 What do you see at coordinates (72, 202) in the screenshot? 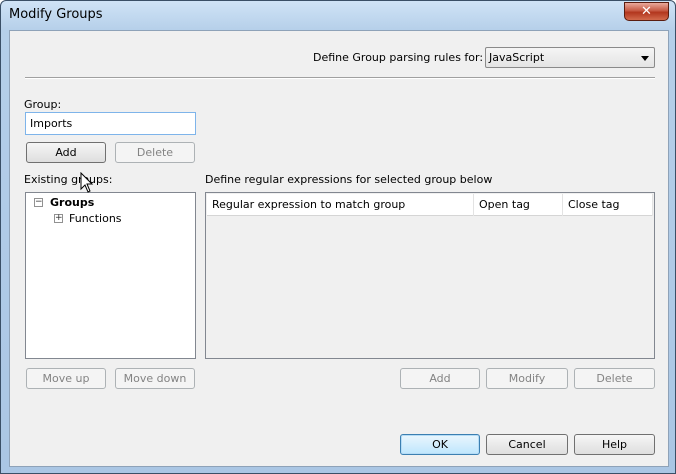
I see `tree-node-root: Groups` at bounding box center [72, 202].